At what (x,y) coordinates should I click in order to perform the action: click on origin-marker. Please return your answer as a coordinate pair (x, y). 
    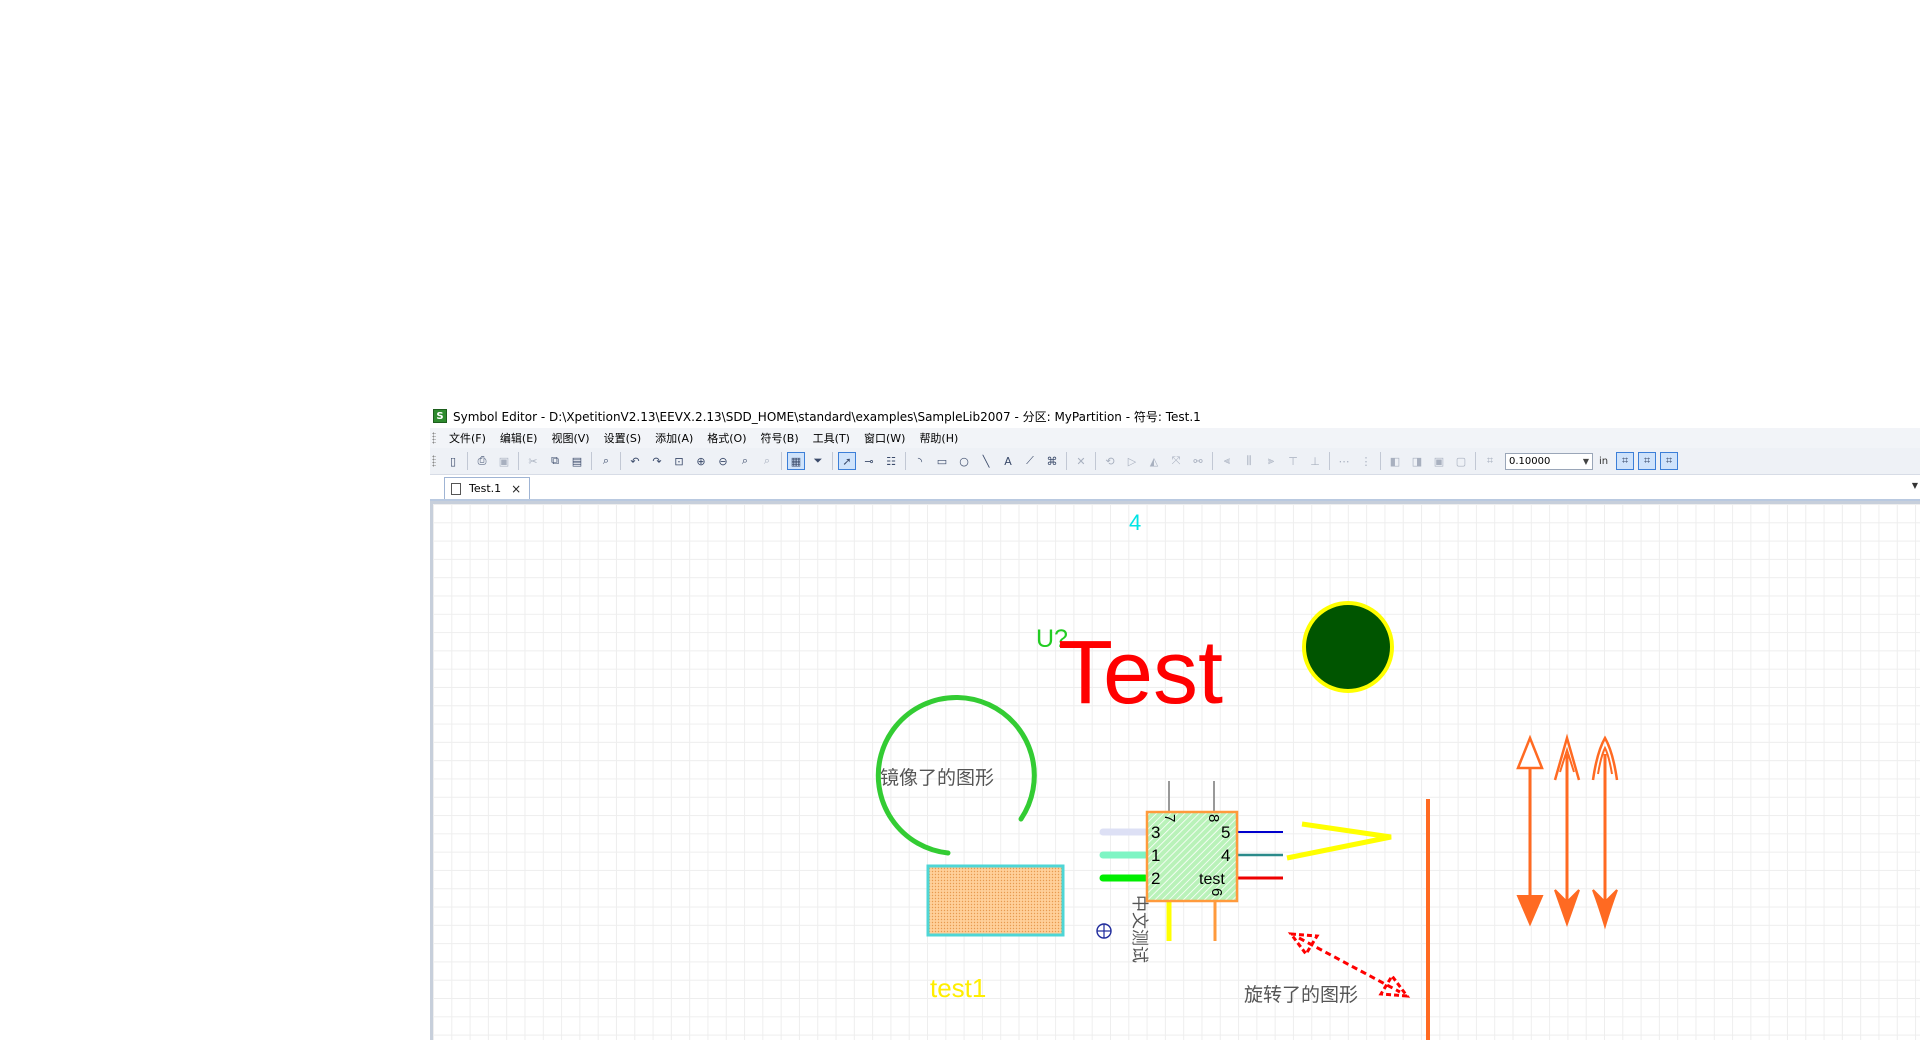
    Looking at the image, I should click on (1104, 931).